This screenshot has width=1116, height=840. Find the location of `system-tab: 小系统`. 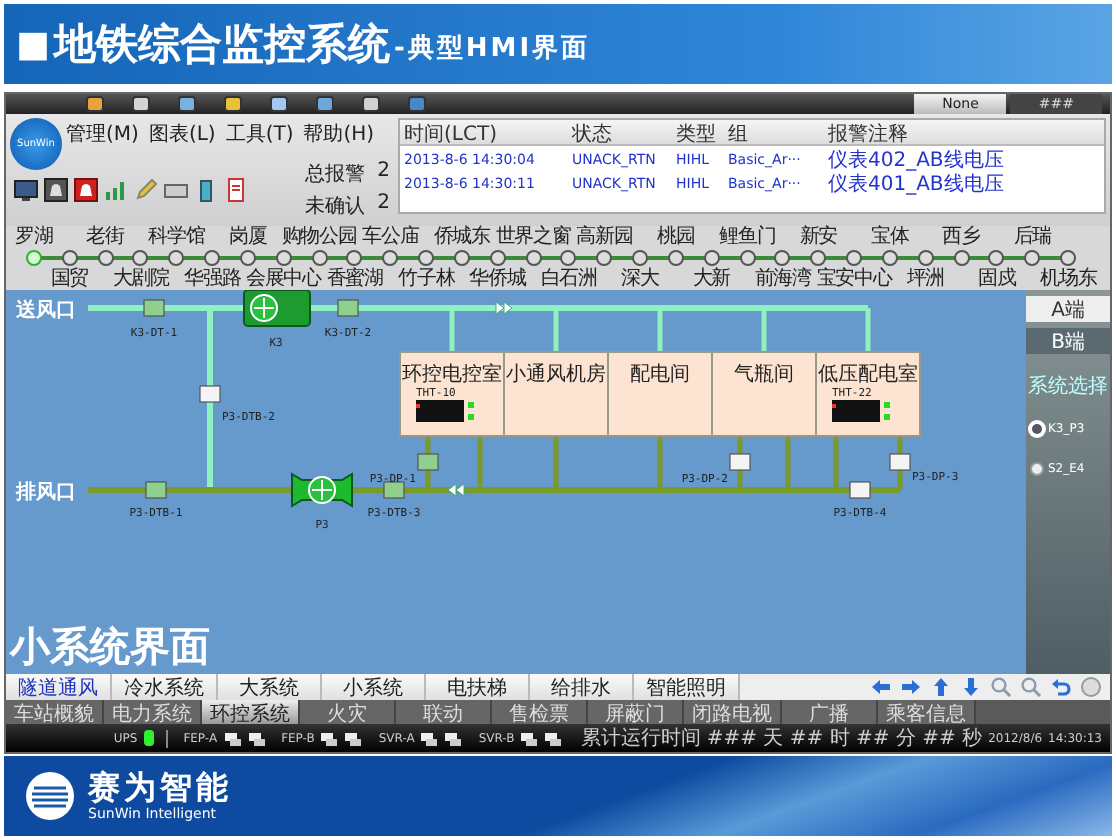

system-tab: 小系统 is located at coordinates (374, 687).